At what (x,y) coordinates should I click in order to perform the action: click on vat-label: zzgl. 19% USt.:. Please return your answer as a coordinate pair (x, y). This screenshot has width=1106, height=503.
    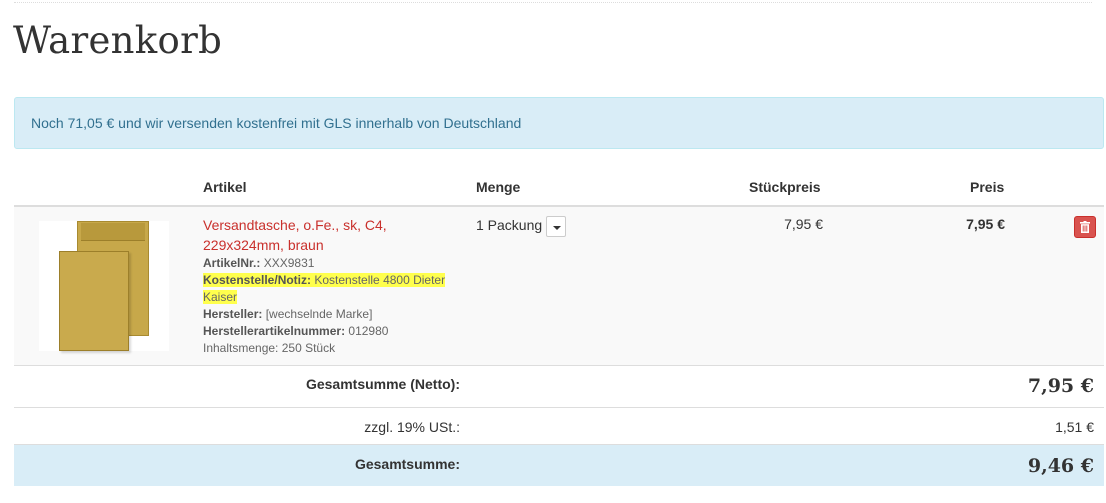
    Looking at the image, I should click on (412, 427).